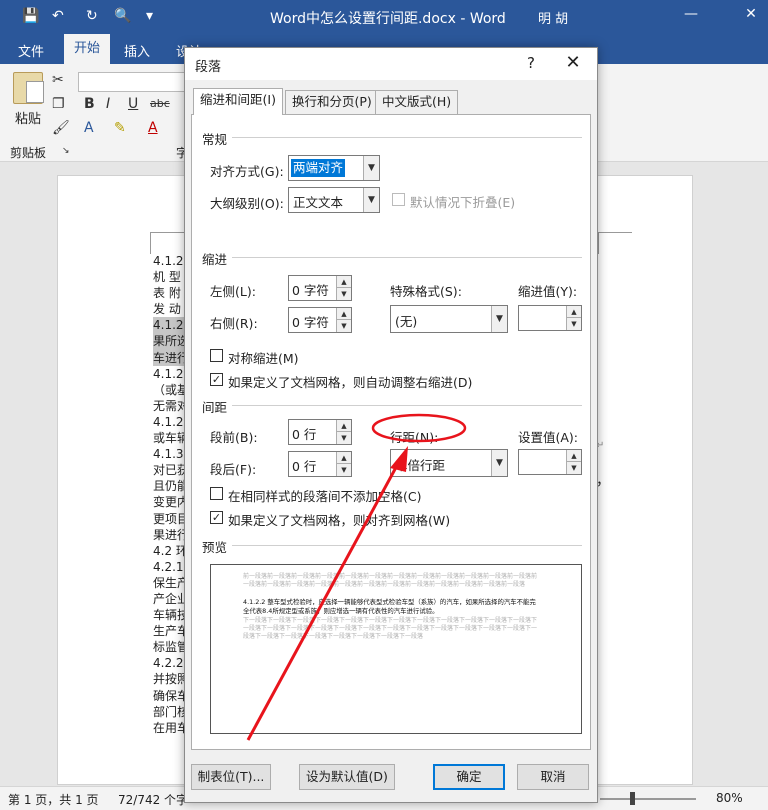  I want to click on tab-insert: 插入, so click(137, 50).